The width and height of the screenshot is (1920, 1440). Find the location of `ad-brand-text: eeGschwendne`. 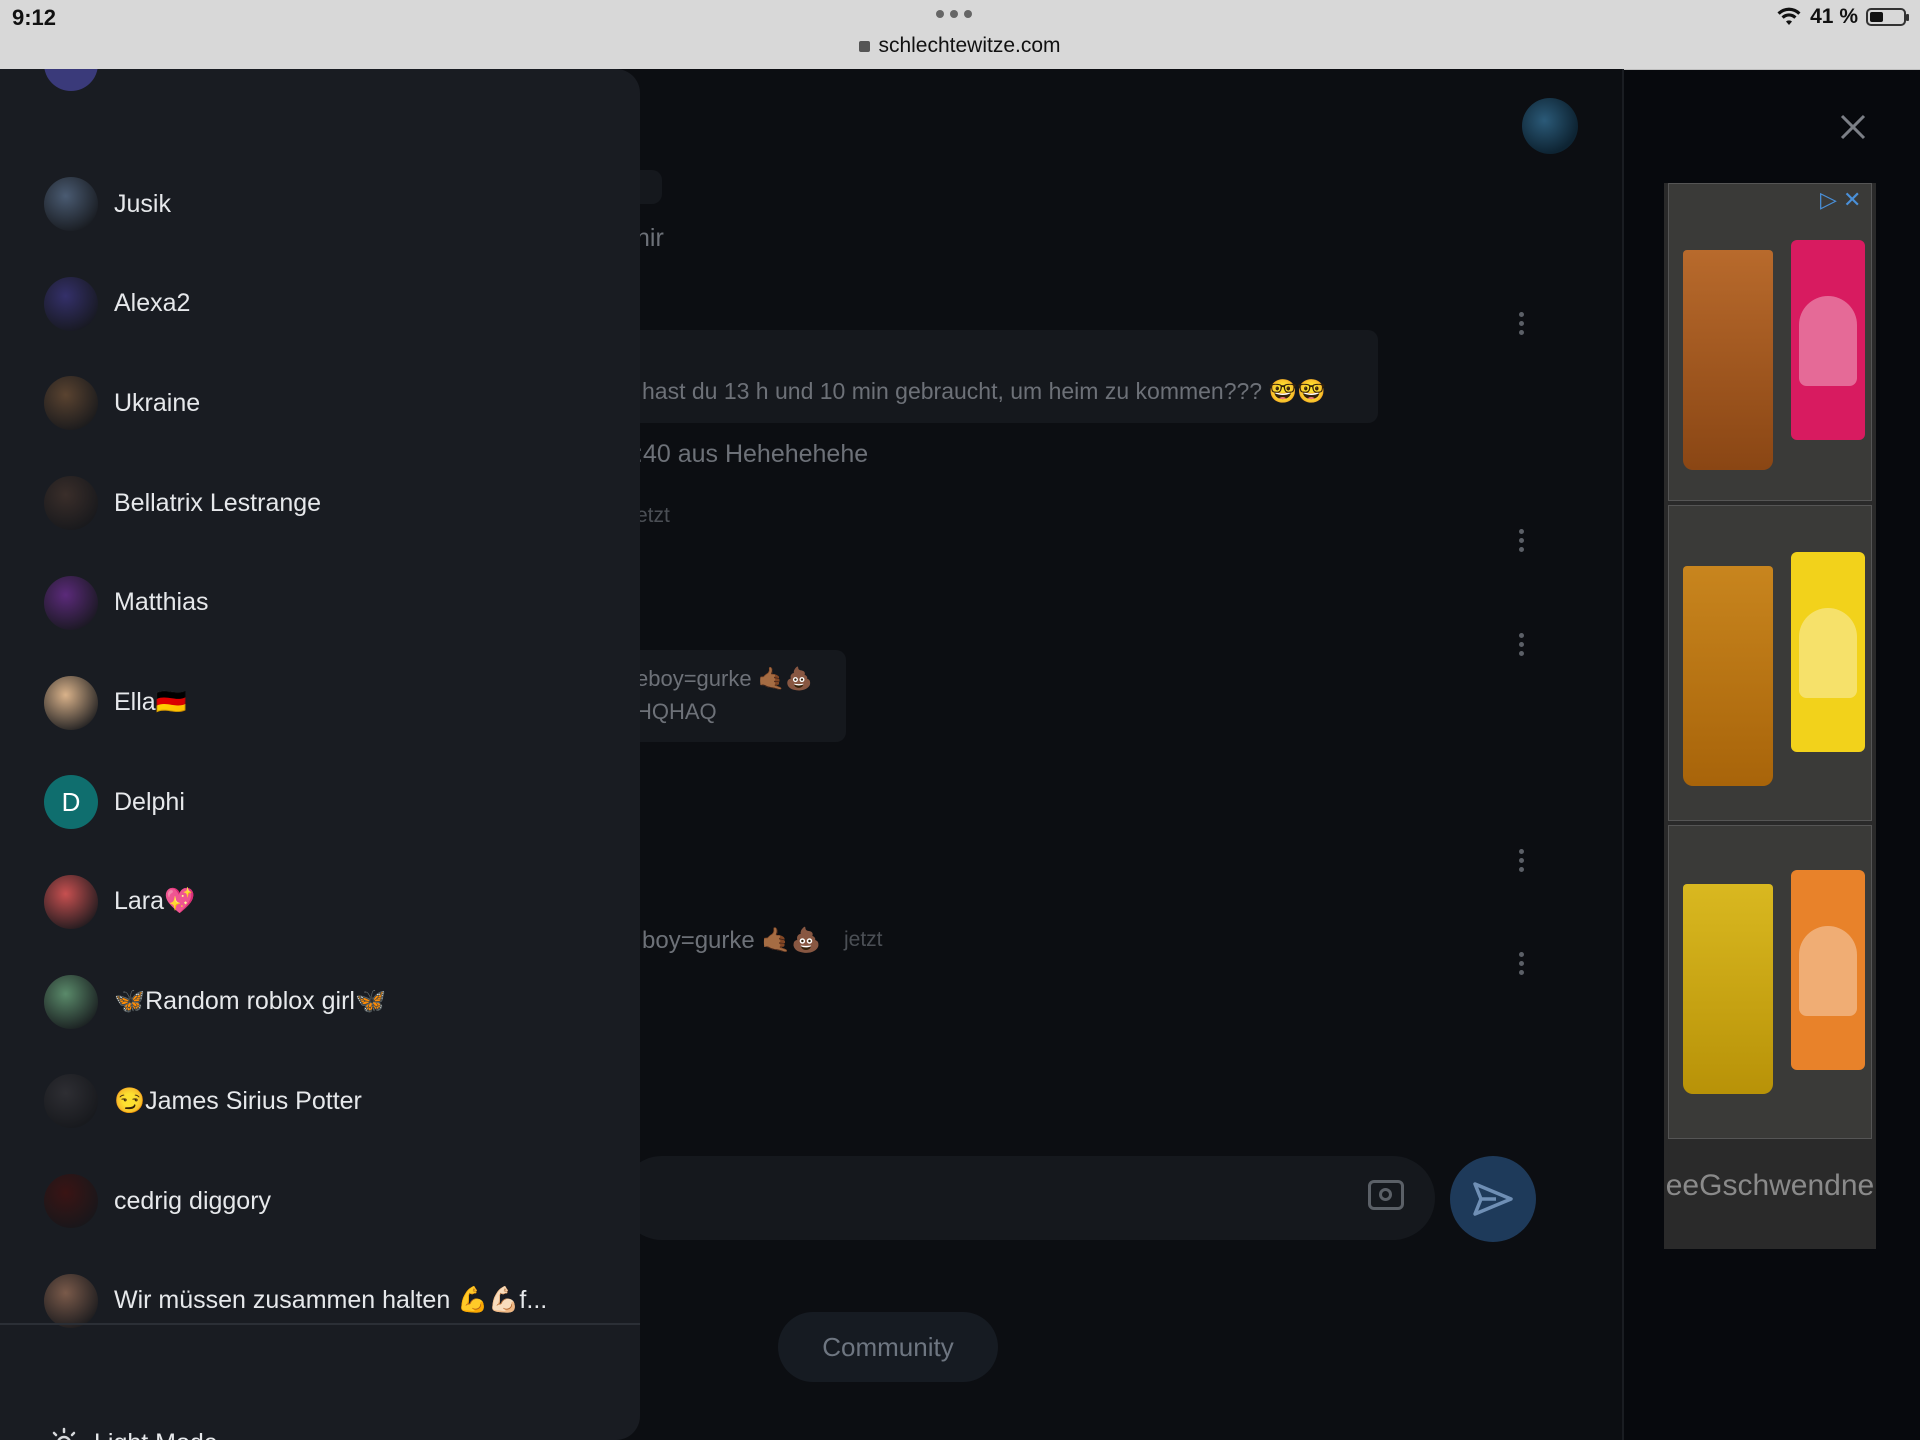

ad-brand-text: eeGschwendne is located at coordinates (1770, 1185).